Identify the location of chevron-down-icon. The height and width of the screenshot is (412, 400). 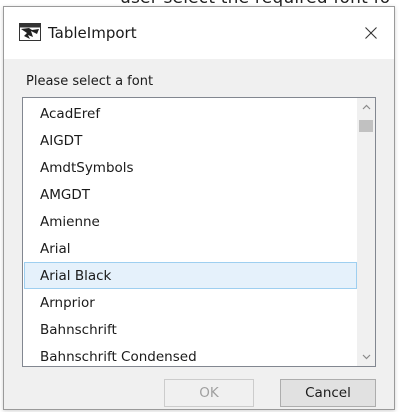
(366, 357).